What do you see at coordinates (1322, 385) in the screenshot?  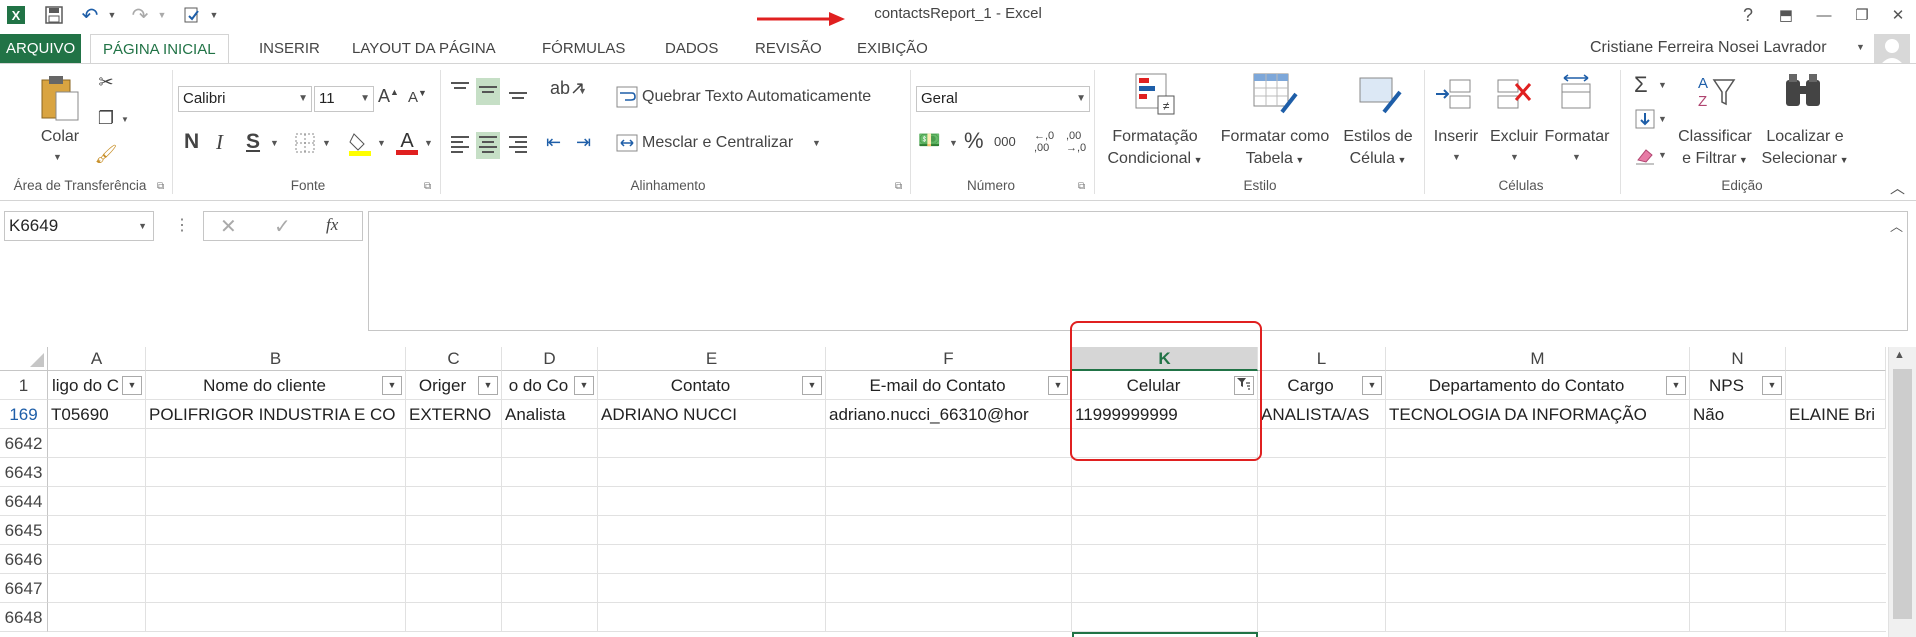 I see `table-header-cell: Cargo ▼` at bounding box center [1322, 385].